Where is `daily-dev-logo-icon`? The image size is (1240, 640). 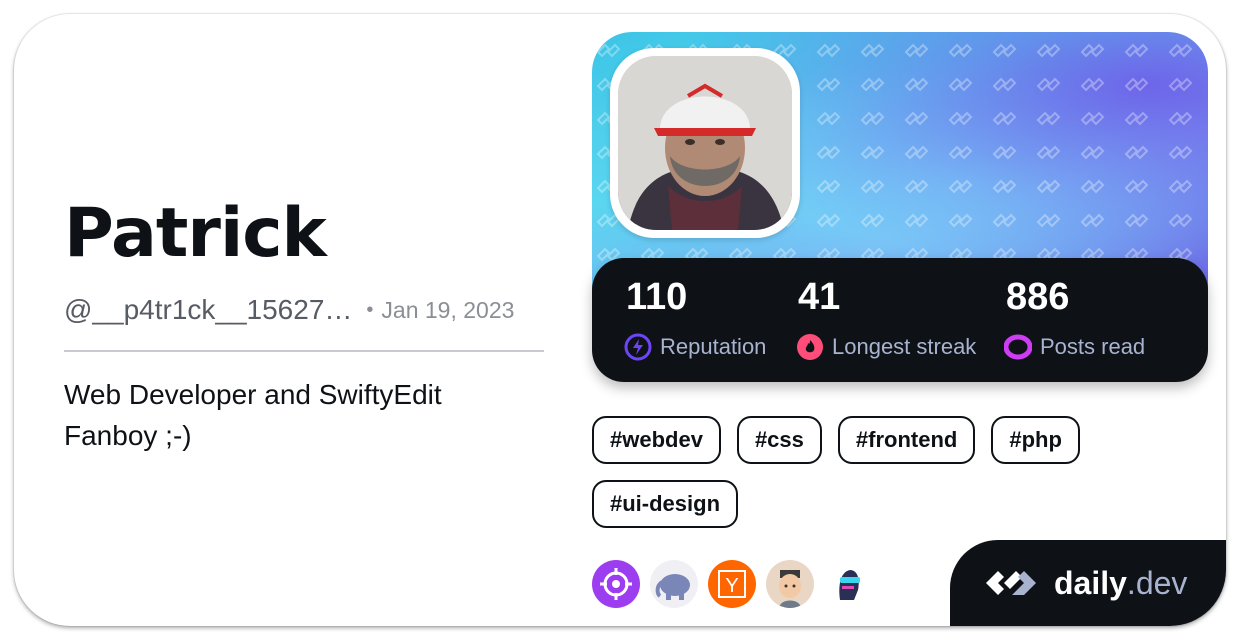
daily-dev-logo-icon is located at coordinates (1011, 583).